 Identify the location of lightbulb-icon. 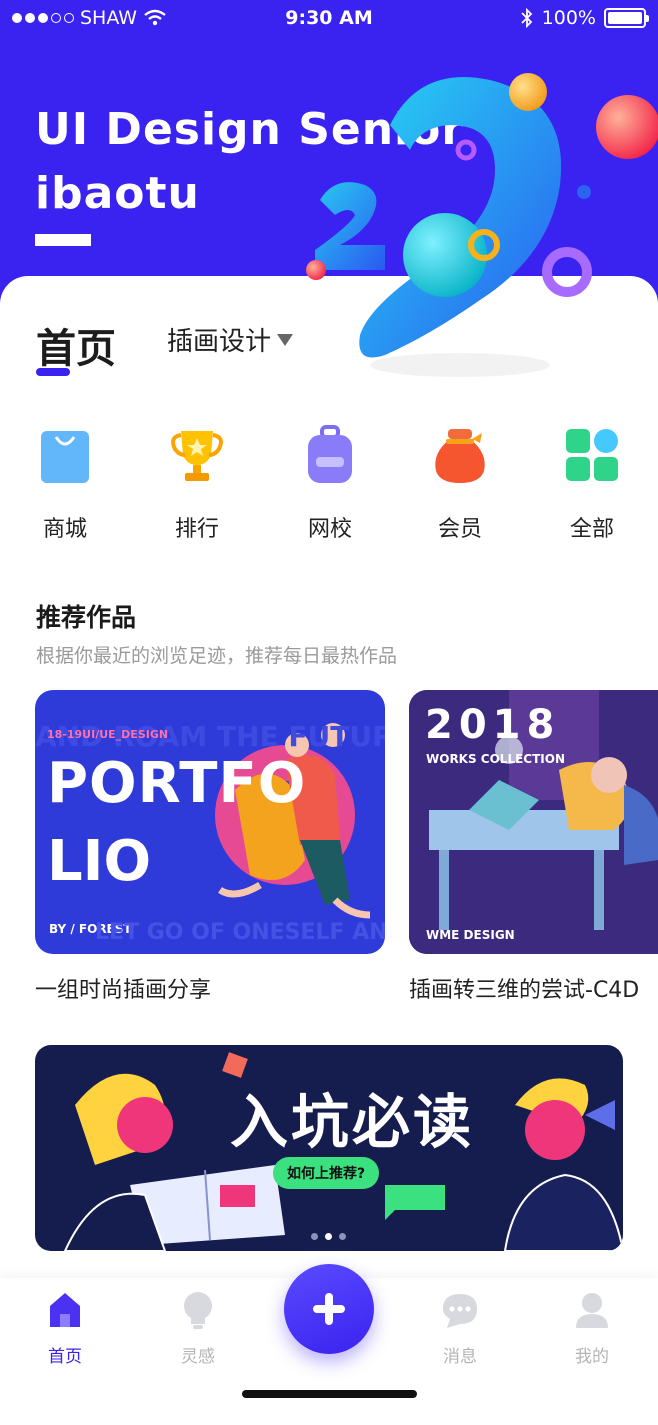
(198, 1310).